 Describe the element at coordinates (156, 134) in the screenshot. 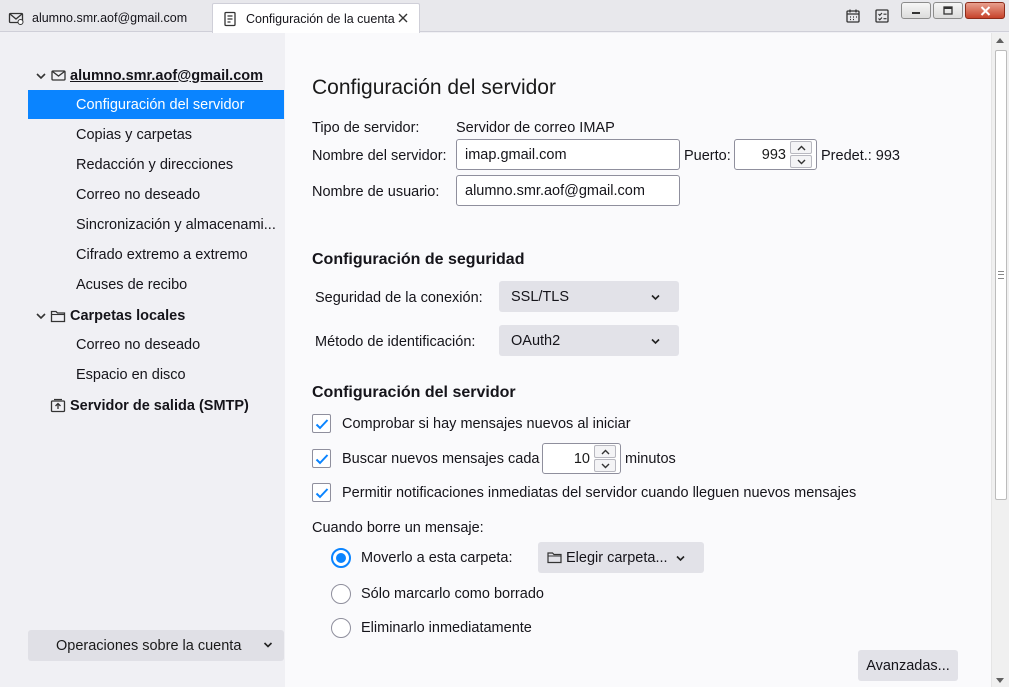

I see `sidebar-item-copies-folders: Copias y carpetas` at that location.